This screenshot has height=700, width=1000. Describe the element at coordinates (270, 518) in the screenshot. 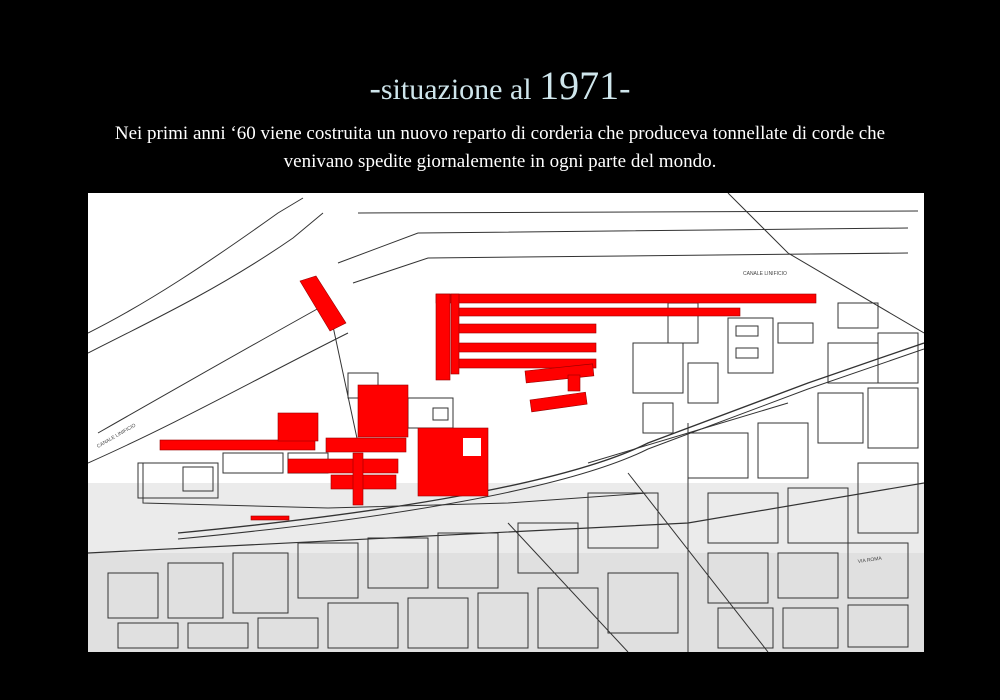

I see `highlight-shed-small` at that location.